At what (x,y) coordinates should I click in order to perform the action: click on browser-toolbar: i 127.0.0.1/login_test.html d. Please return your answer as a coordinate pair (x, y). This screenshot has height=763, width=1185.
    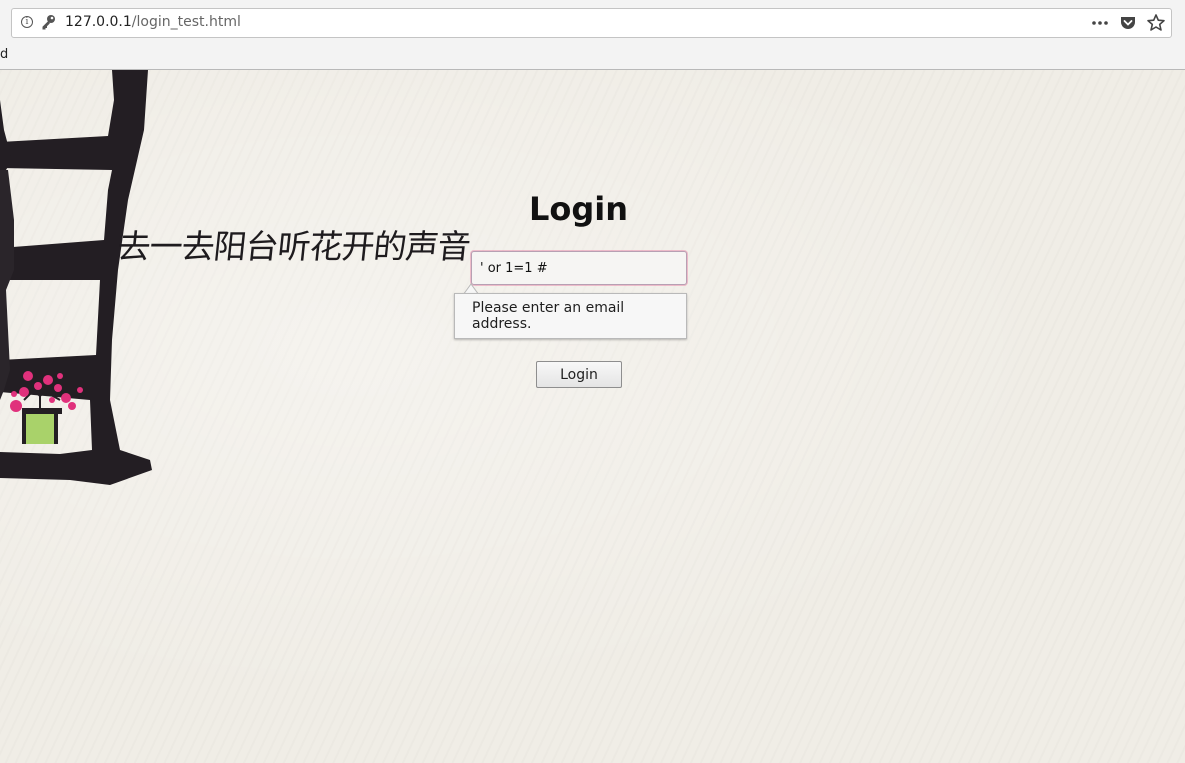
    Looking at the image, I should click on (592, 35).